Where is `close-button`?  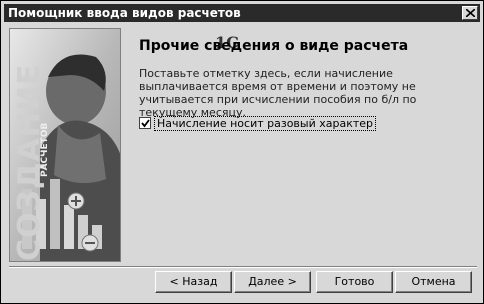 close-button is located at coordinates (470, 13).